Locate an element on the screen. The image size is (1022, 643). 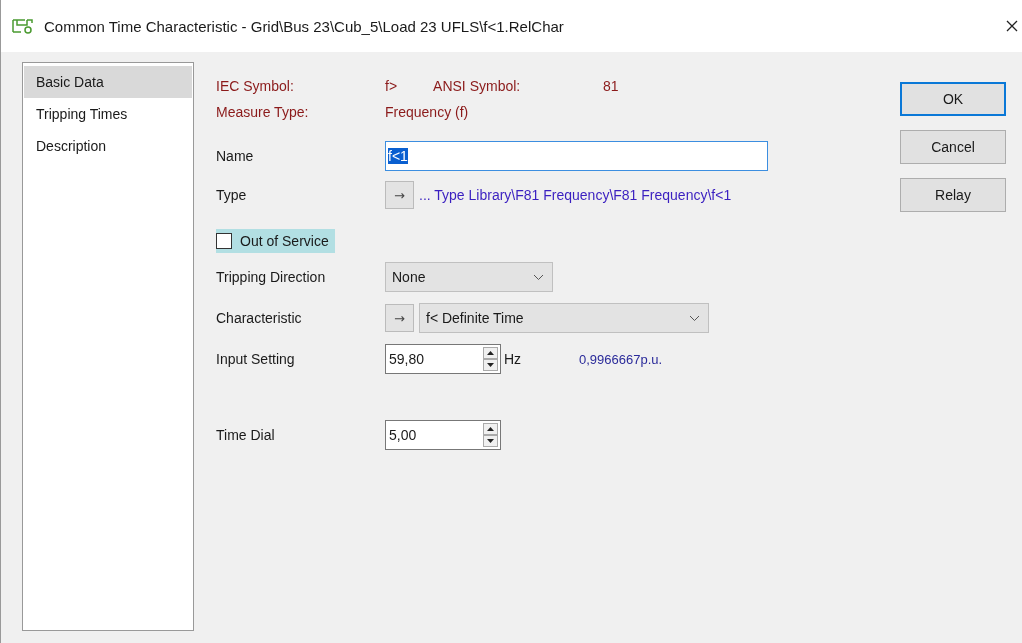
info-label: Measure Type: is located at coordinates (263, 112).